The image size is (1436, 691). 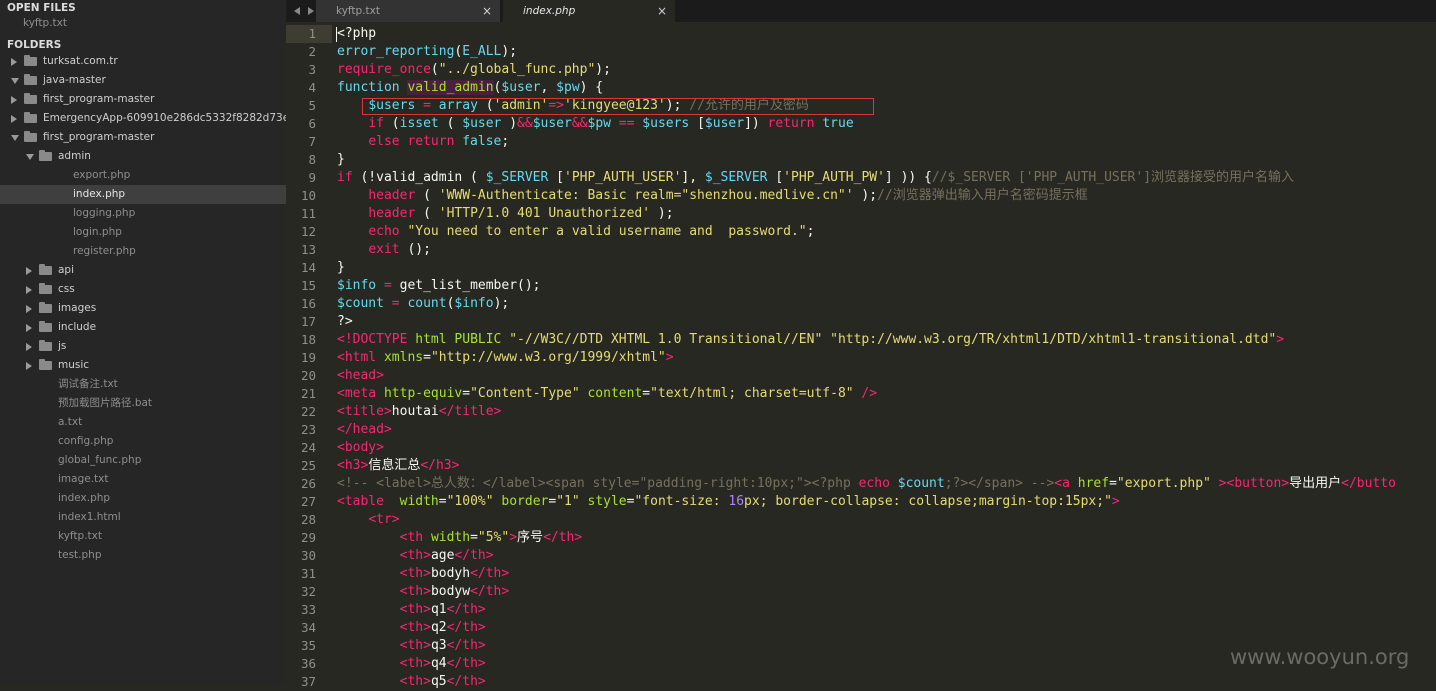 What do you see at coordinates (589, 11) in the screenshot?
I see `tab-index-php: index.php ×` at bounding box center [589, 11].